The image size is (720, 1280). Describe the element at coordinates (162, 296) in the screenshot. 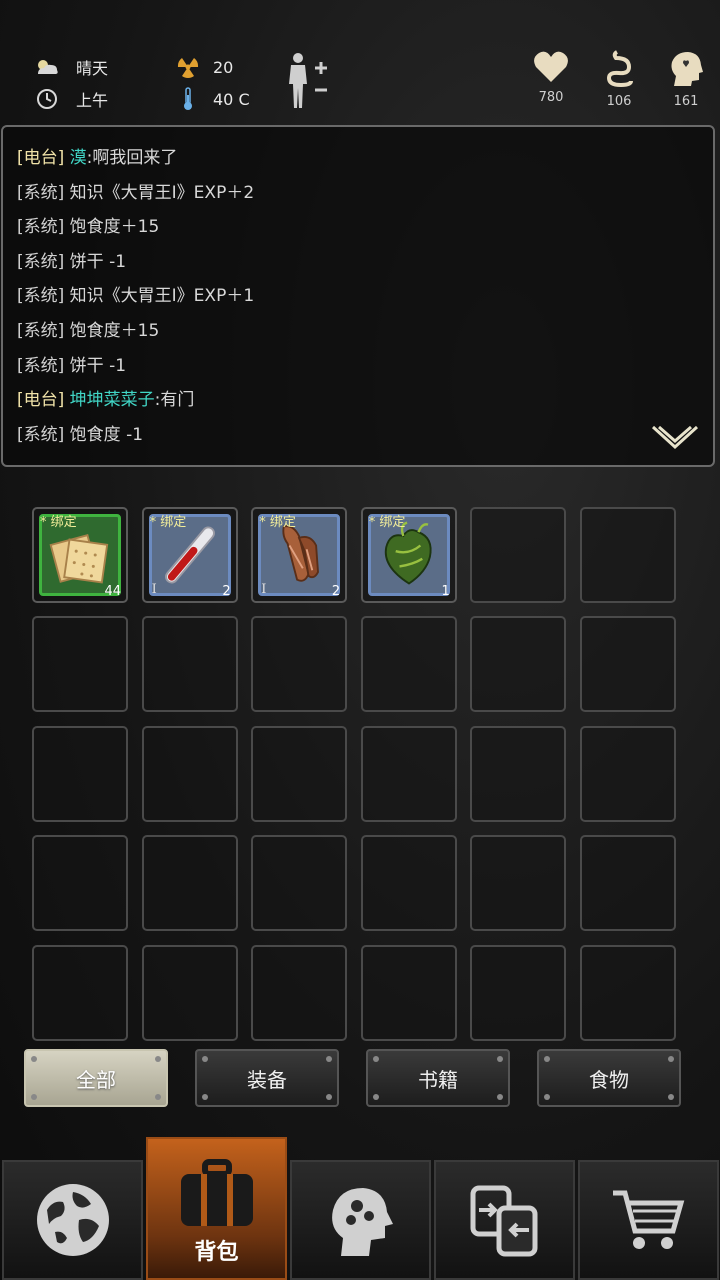

I see `log-text: 知识《大胃王Ⅰ》EXP＋1` at that location.